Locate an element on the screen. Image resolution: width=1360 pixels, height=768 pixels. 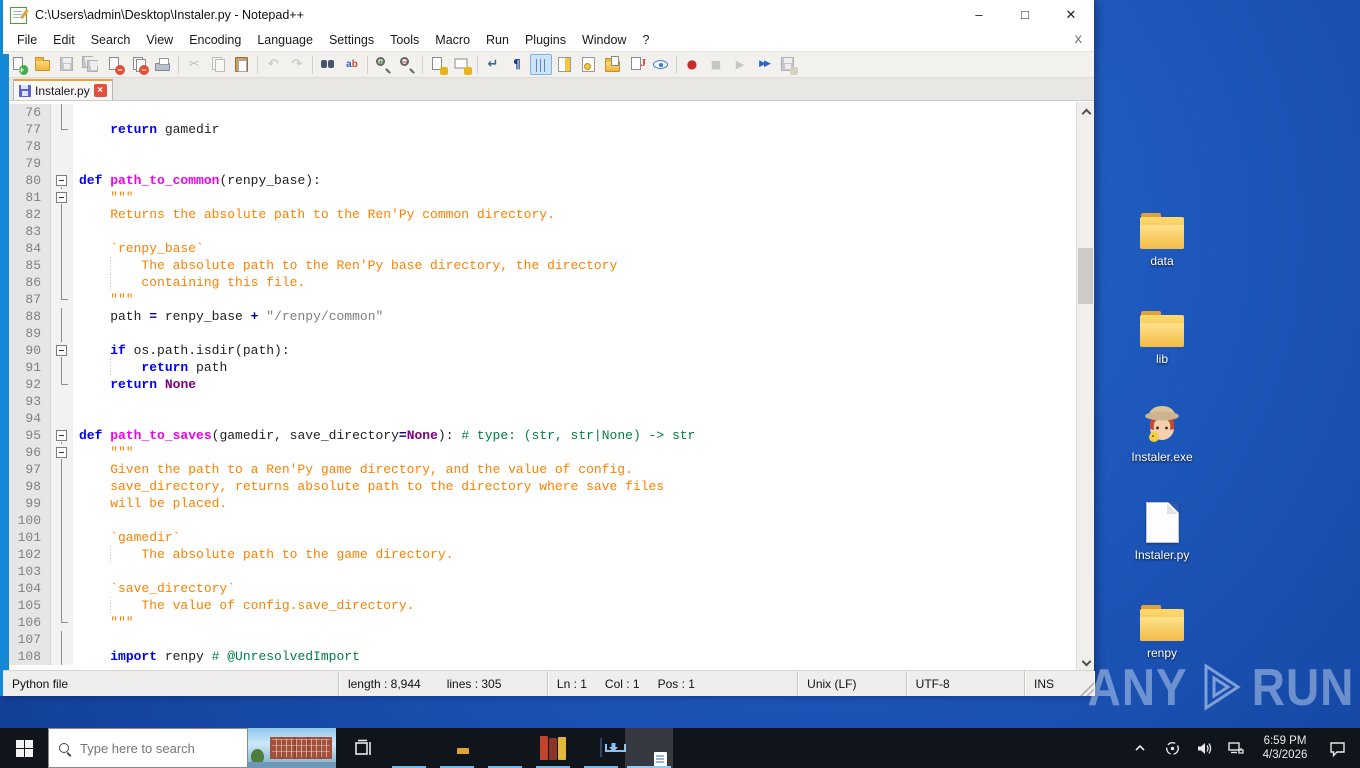
search-input is located at coordinates (148, 748).